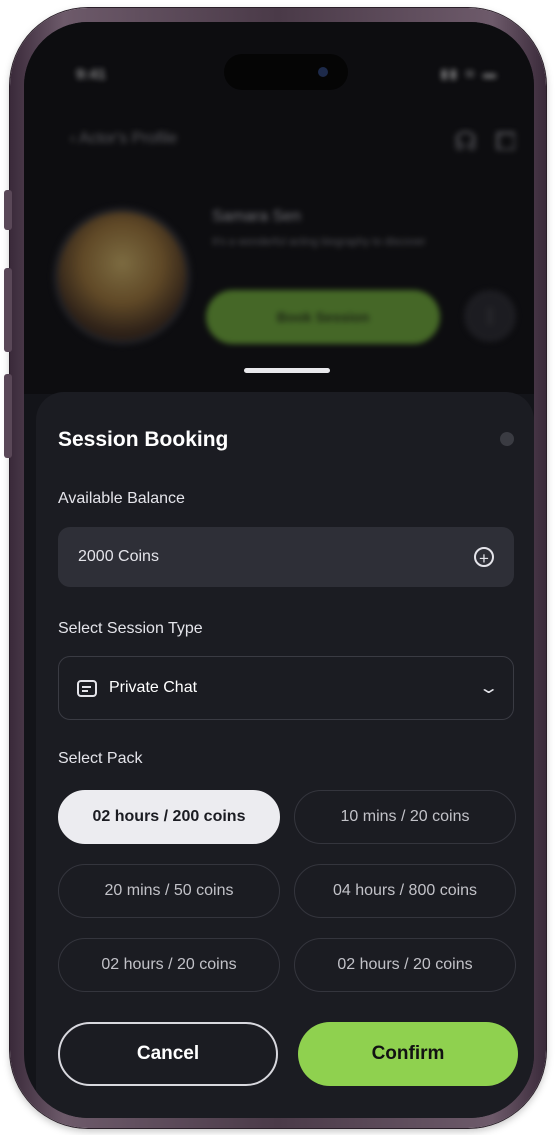  Describe the element at coordinates (121, 498) in the screenshot. I see `balance-label: Available Balance` at that location.